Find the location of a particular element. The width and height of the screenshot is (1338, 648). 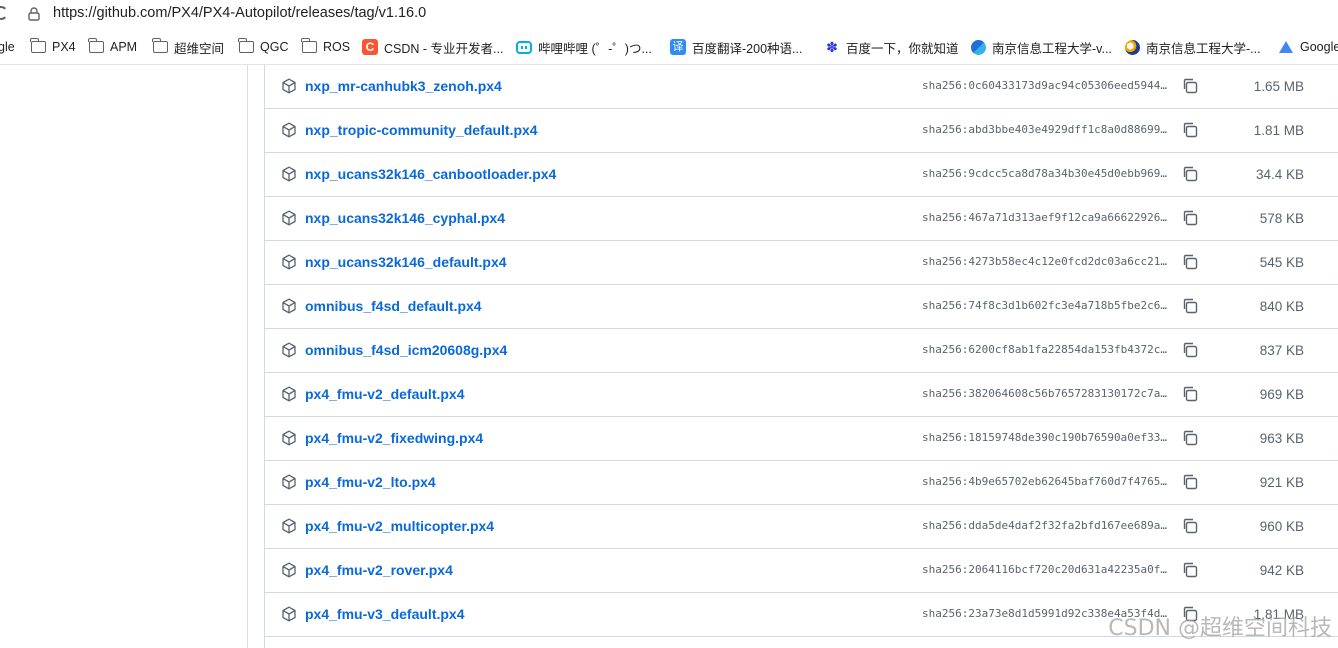

bookmark-apm: APM is located at coordinates (112, 47).